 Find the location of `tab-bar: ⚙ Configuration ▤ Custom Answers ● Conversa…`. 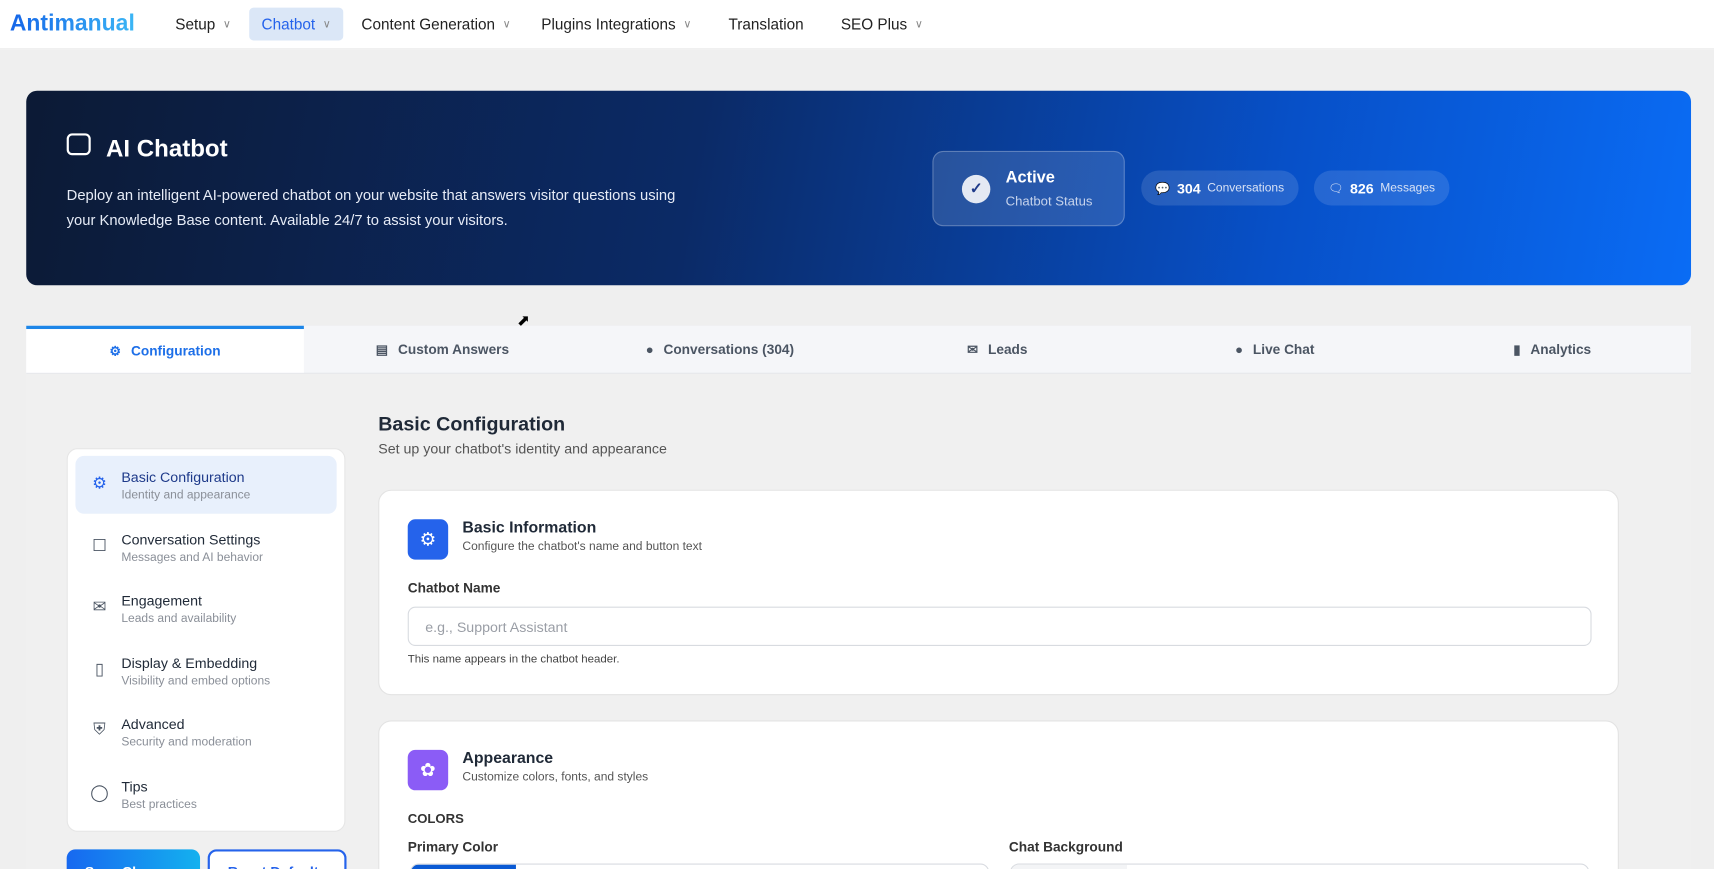

tab-bar: ⚙ Configuration ▤ Custom Answers ● Conversa… is located at coordinates (859, 349).